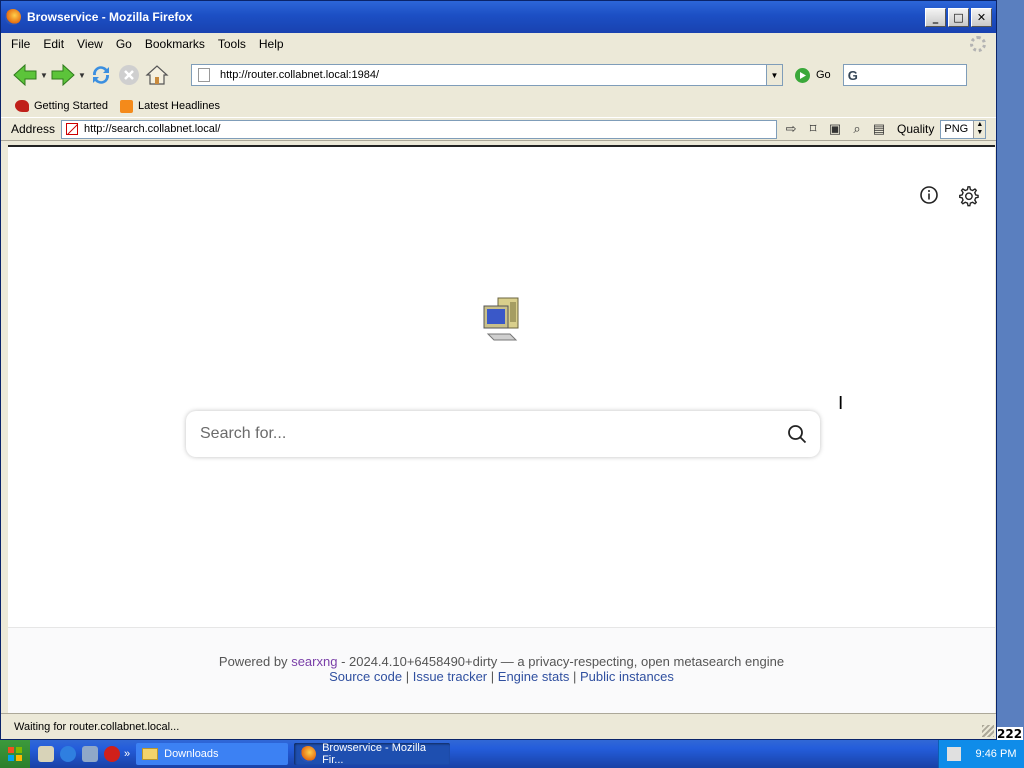  Describe the element at coordinates (90, 44) in the screenshot. I see `menu-view: View` at that location.